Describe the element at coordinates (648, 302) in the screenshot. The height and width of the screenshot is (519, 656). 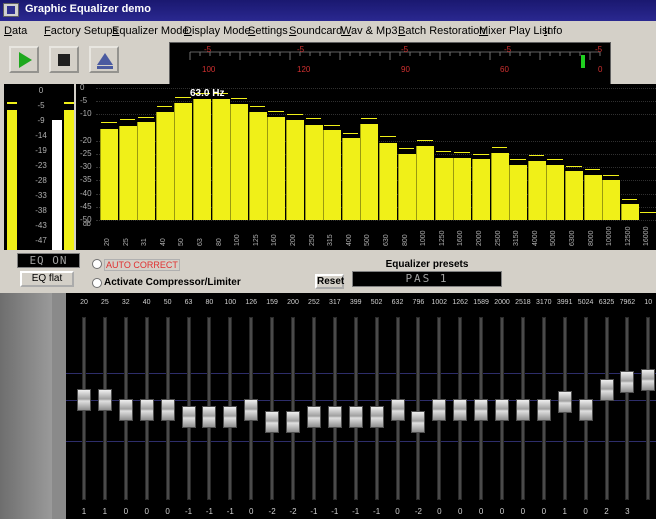
I see `eq-frequency-label: 10` at that location.